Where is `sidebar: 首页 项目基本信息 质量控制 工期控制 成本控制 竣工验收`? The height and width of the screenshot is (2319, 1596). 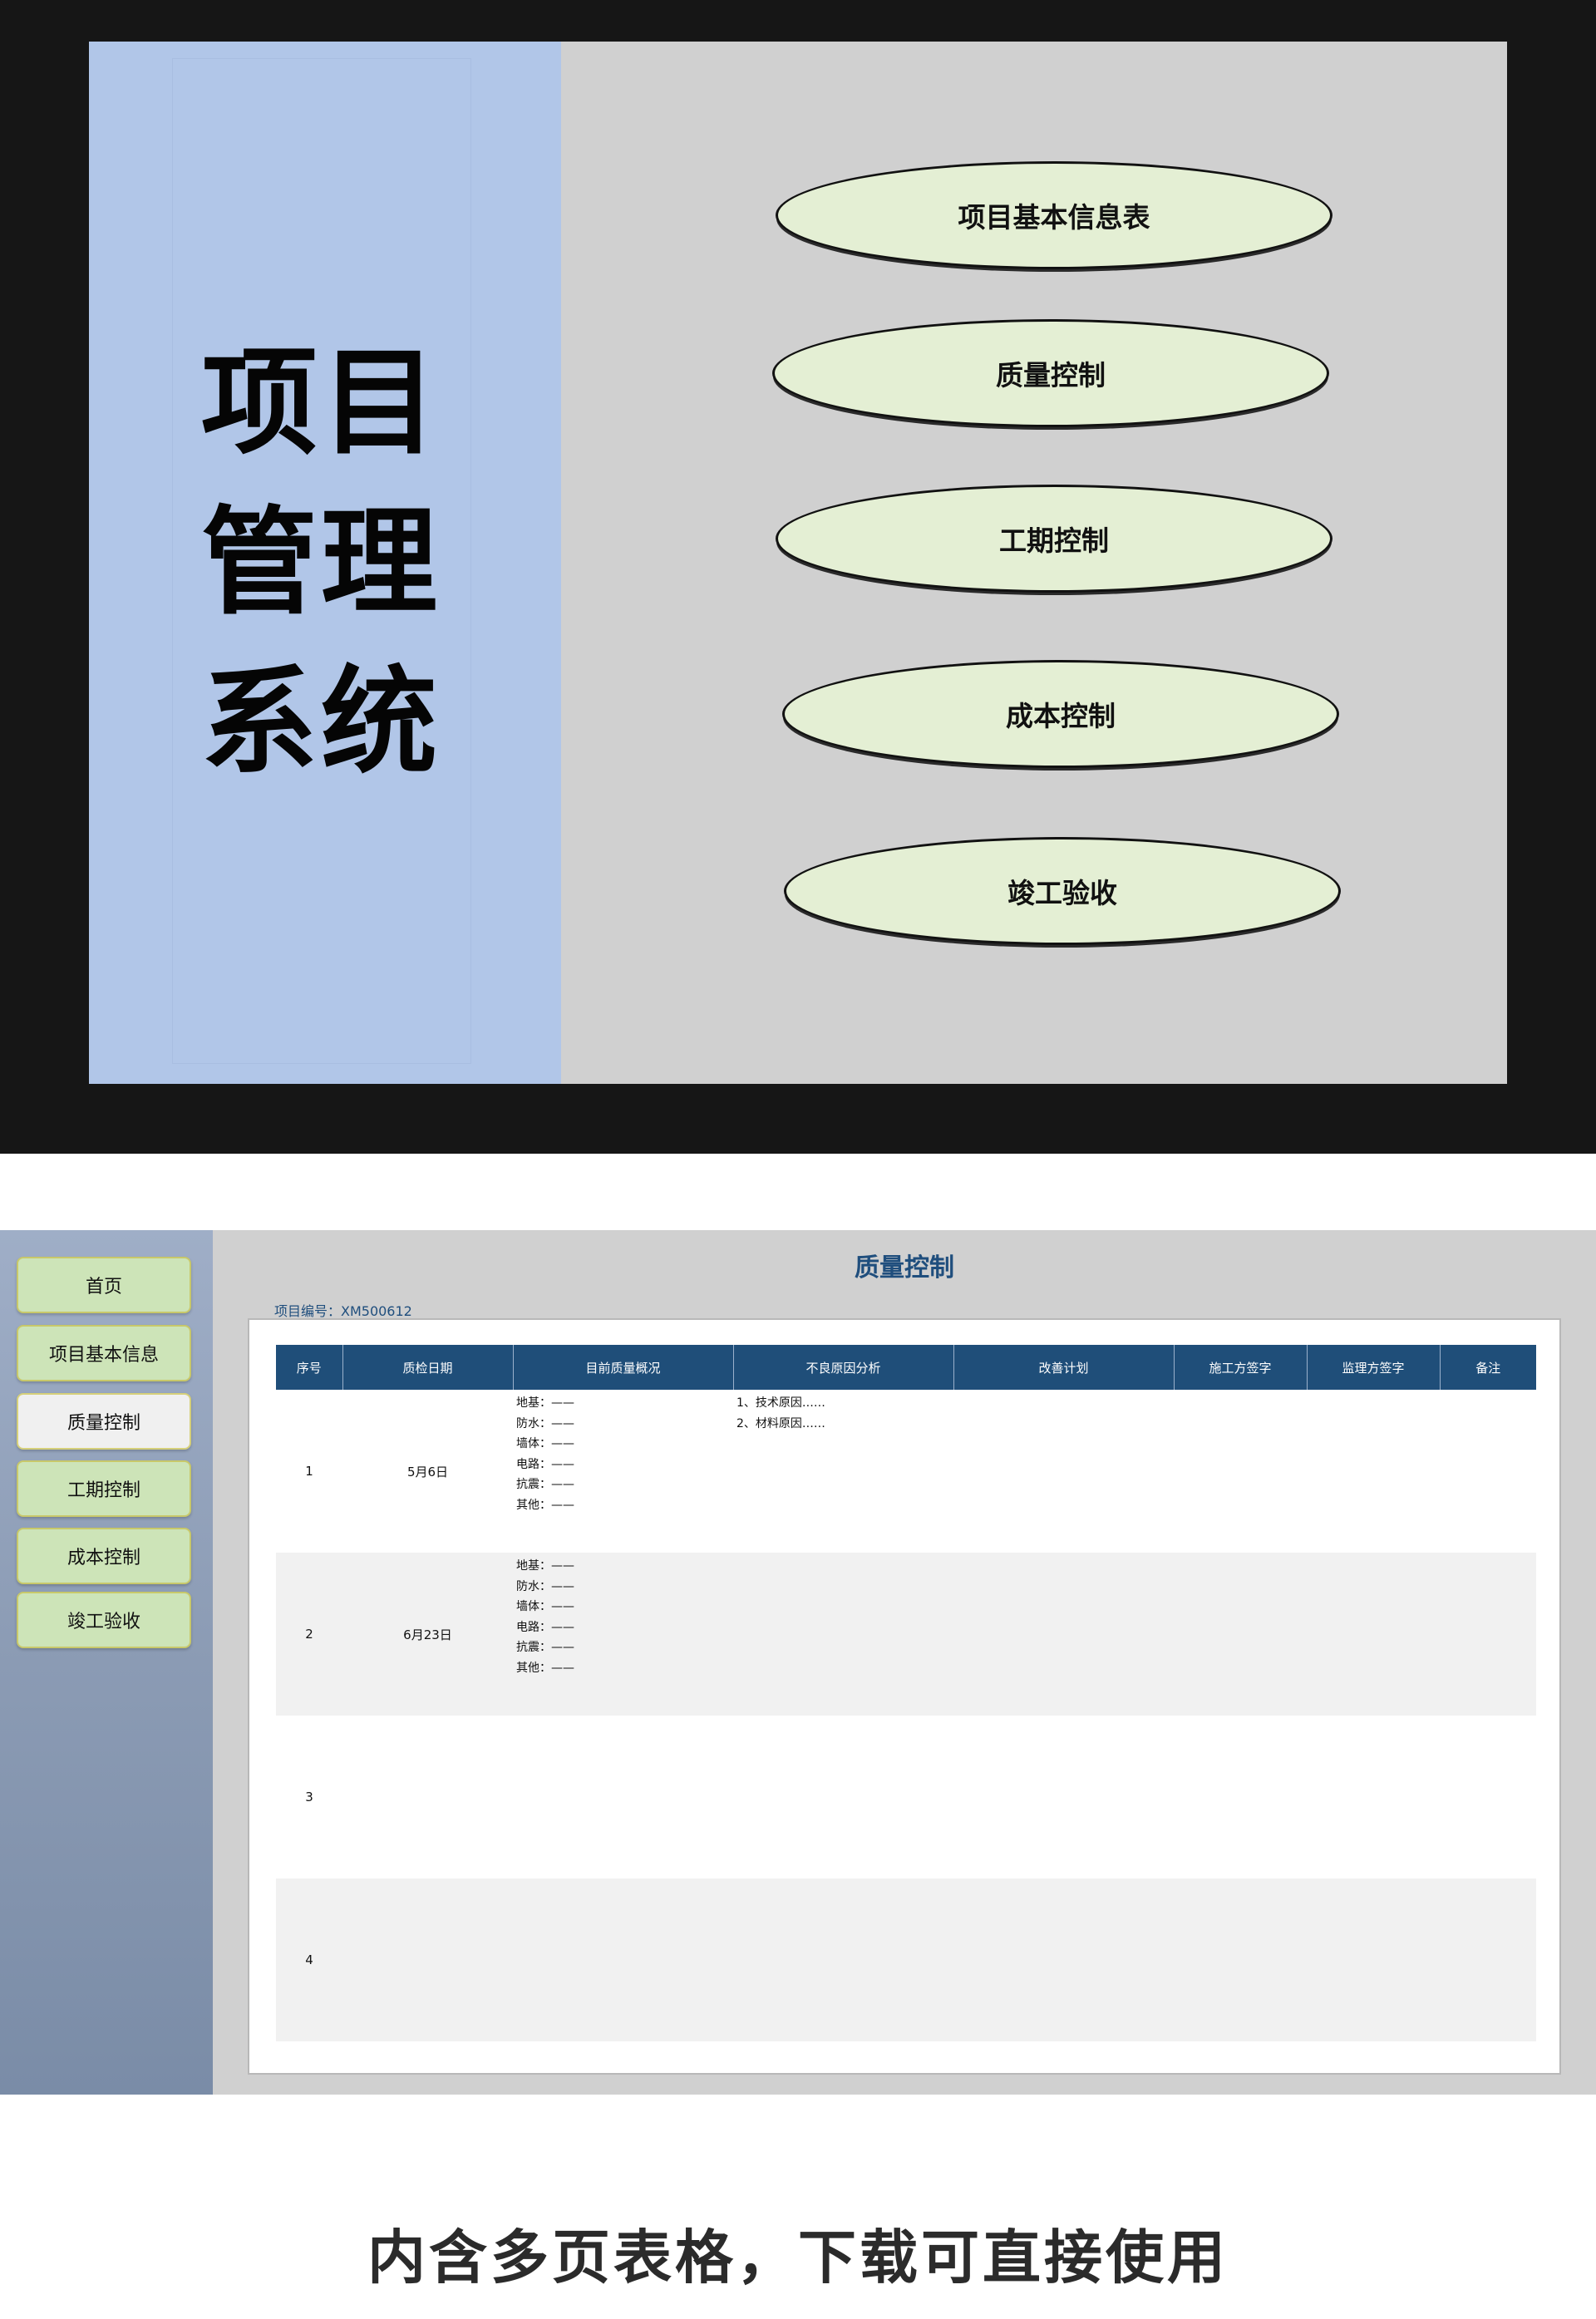 sidebar: 首页 项目基本信息 质量控制 工期控制 成本控制 竣工验收 is located at coordinates (106, 1662).